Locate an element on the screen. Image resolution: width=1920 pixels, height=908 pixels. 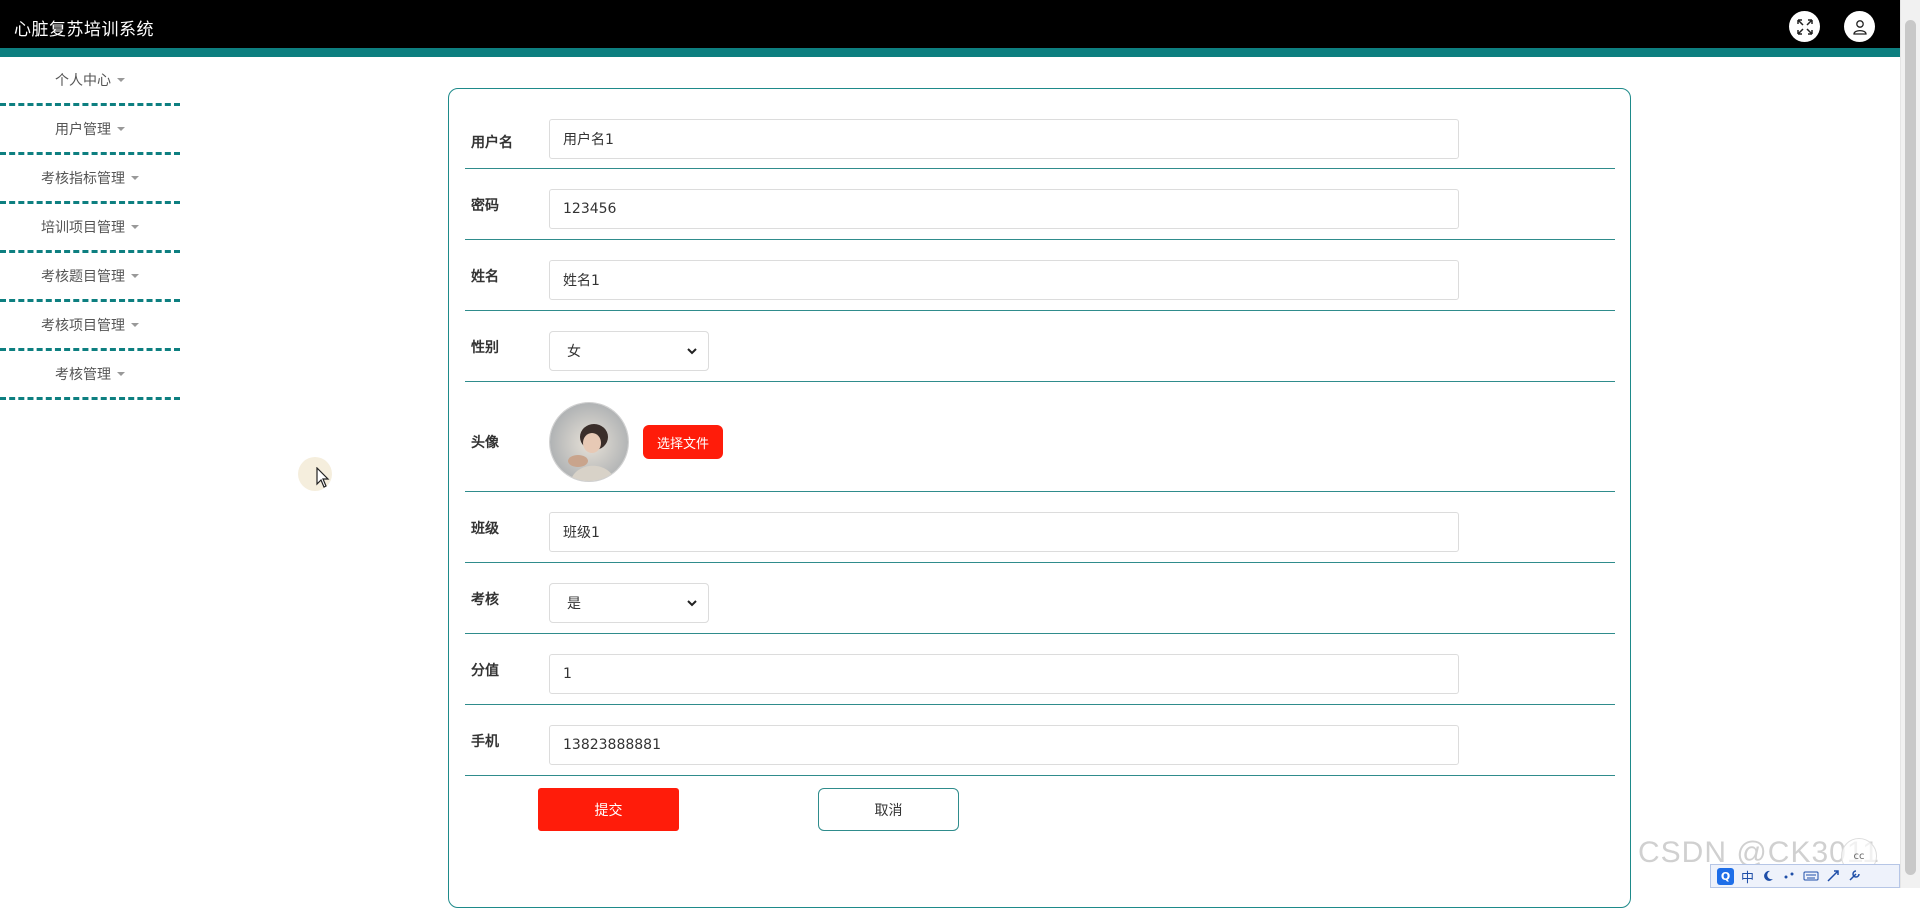
page-scrollbar is located at coordinates (1910, 444).